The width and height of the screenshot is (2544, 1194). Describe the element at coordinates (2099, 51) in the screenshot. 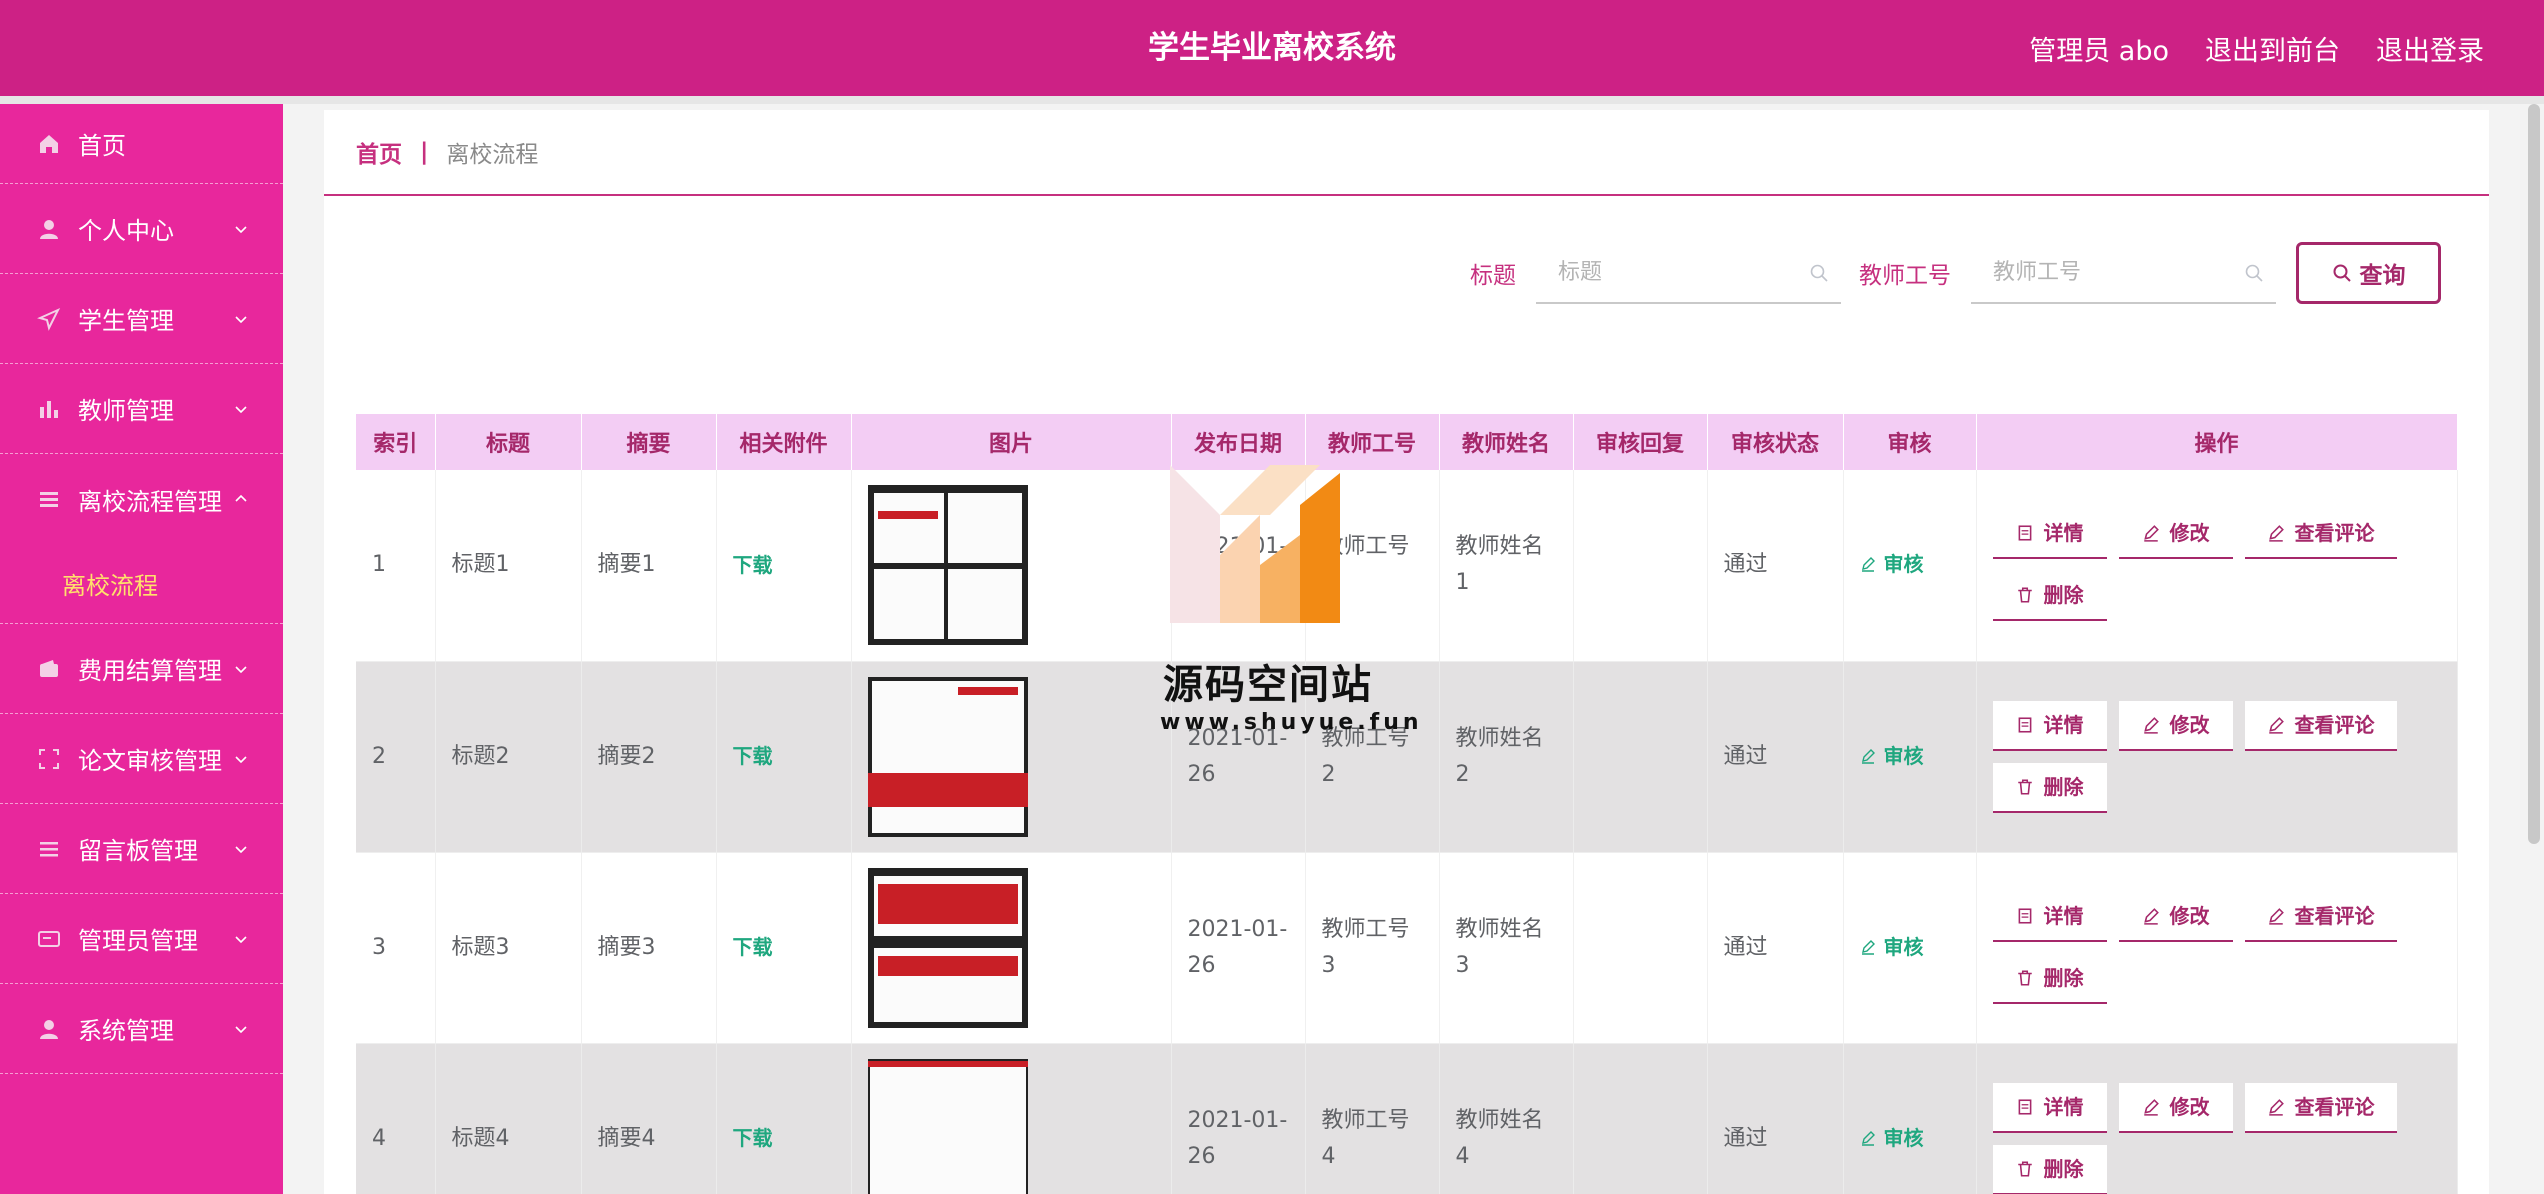

I see `admin-username: 管理员 abo` at that location.